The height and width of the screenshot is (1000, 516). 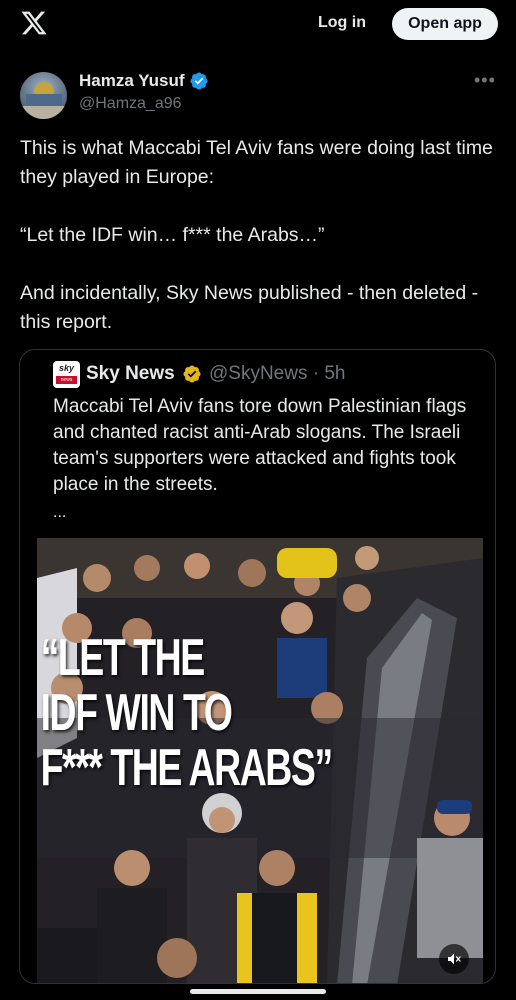 What do you see at coordinates (342, 23) in the screenshot?
I see `login-link: Log in` at bounding box center [342, 23].